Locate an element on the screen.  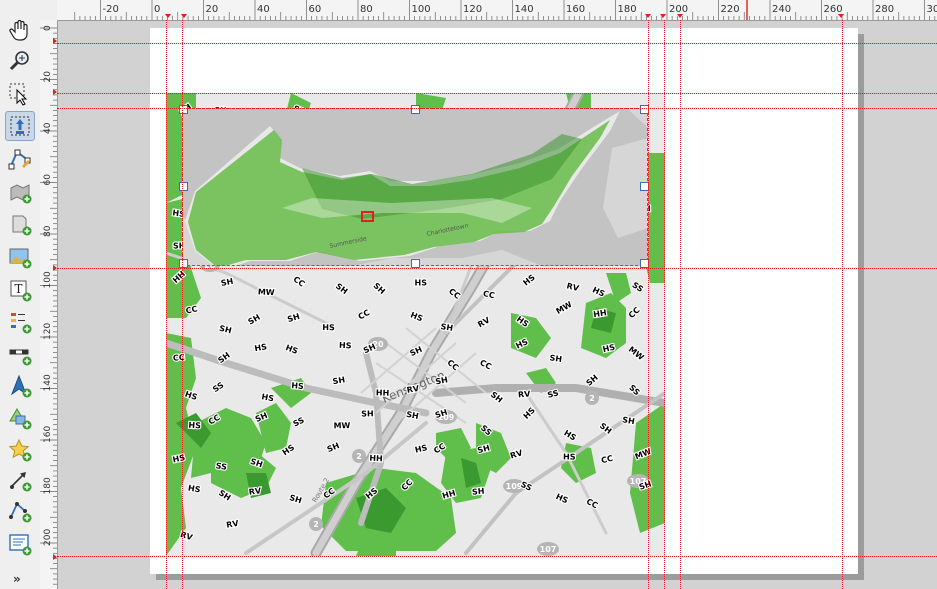
add-label-button: T is located at coordinates (20, 290).